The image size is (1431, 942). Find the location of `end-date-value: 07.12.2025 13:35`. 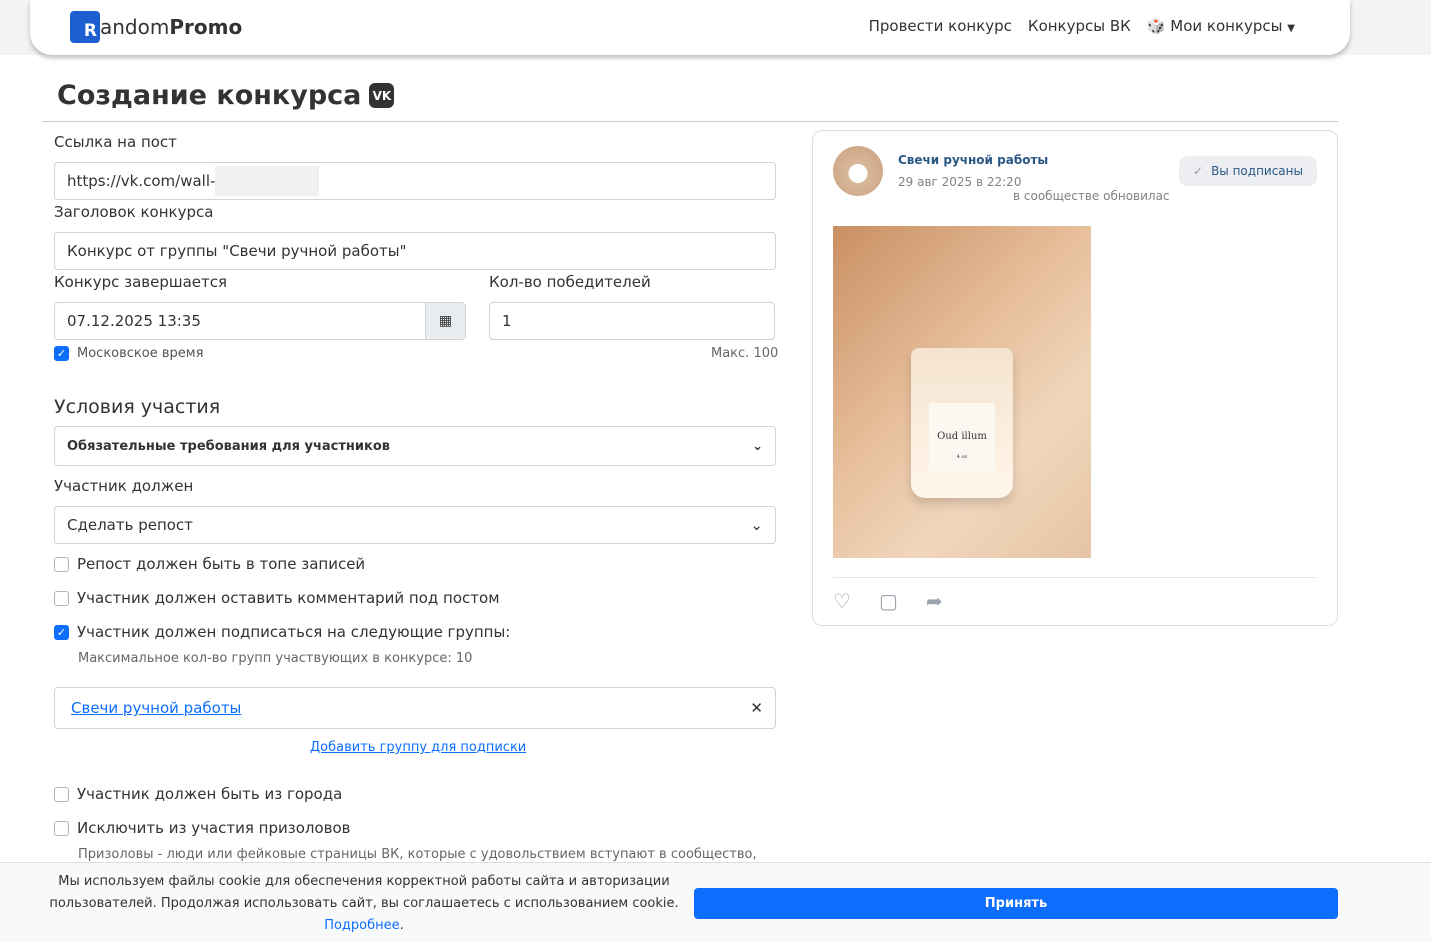

end-date-value: 07.12.2025 13:35 is located at coordinates (134, 321).